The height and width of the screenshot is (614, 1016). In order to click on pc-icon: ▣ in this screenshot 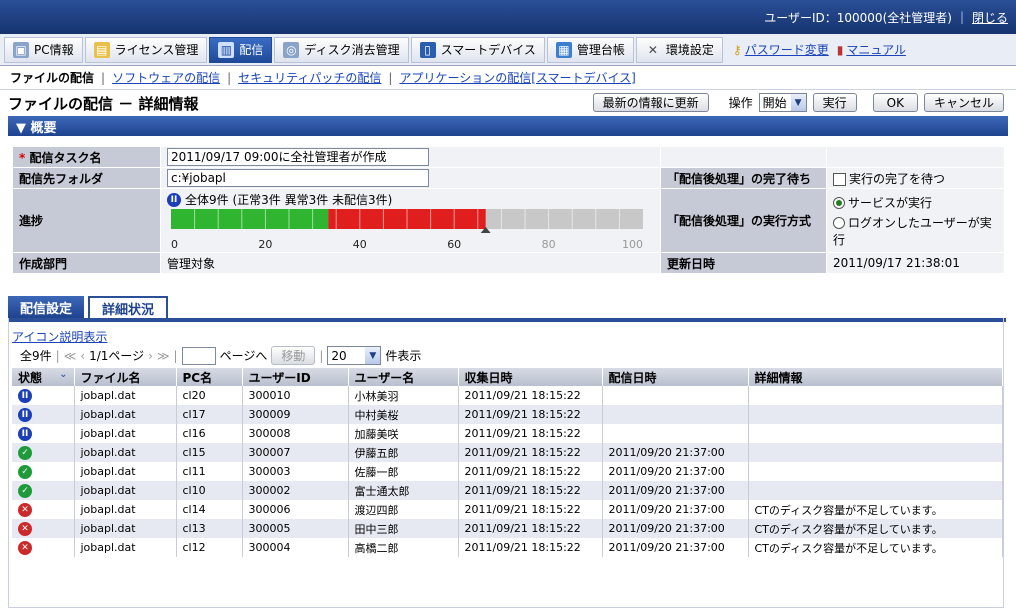, I will do `click(21, 49)`.